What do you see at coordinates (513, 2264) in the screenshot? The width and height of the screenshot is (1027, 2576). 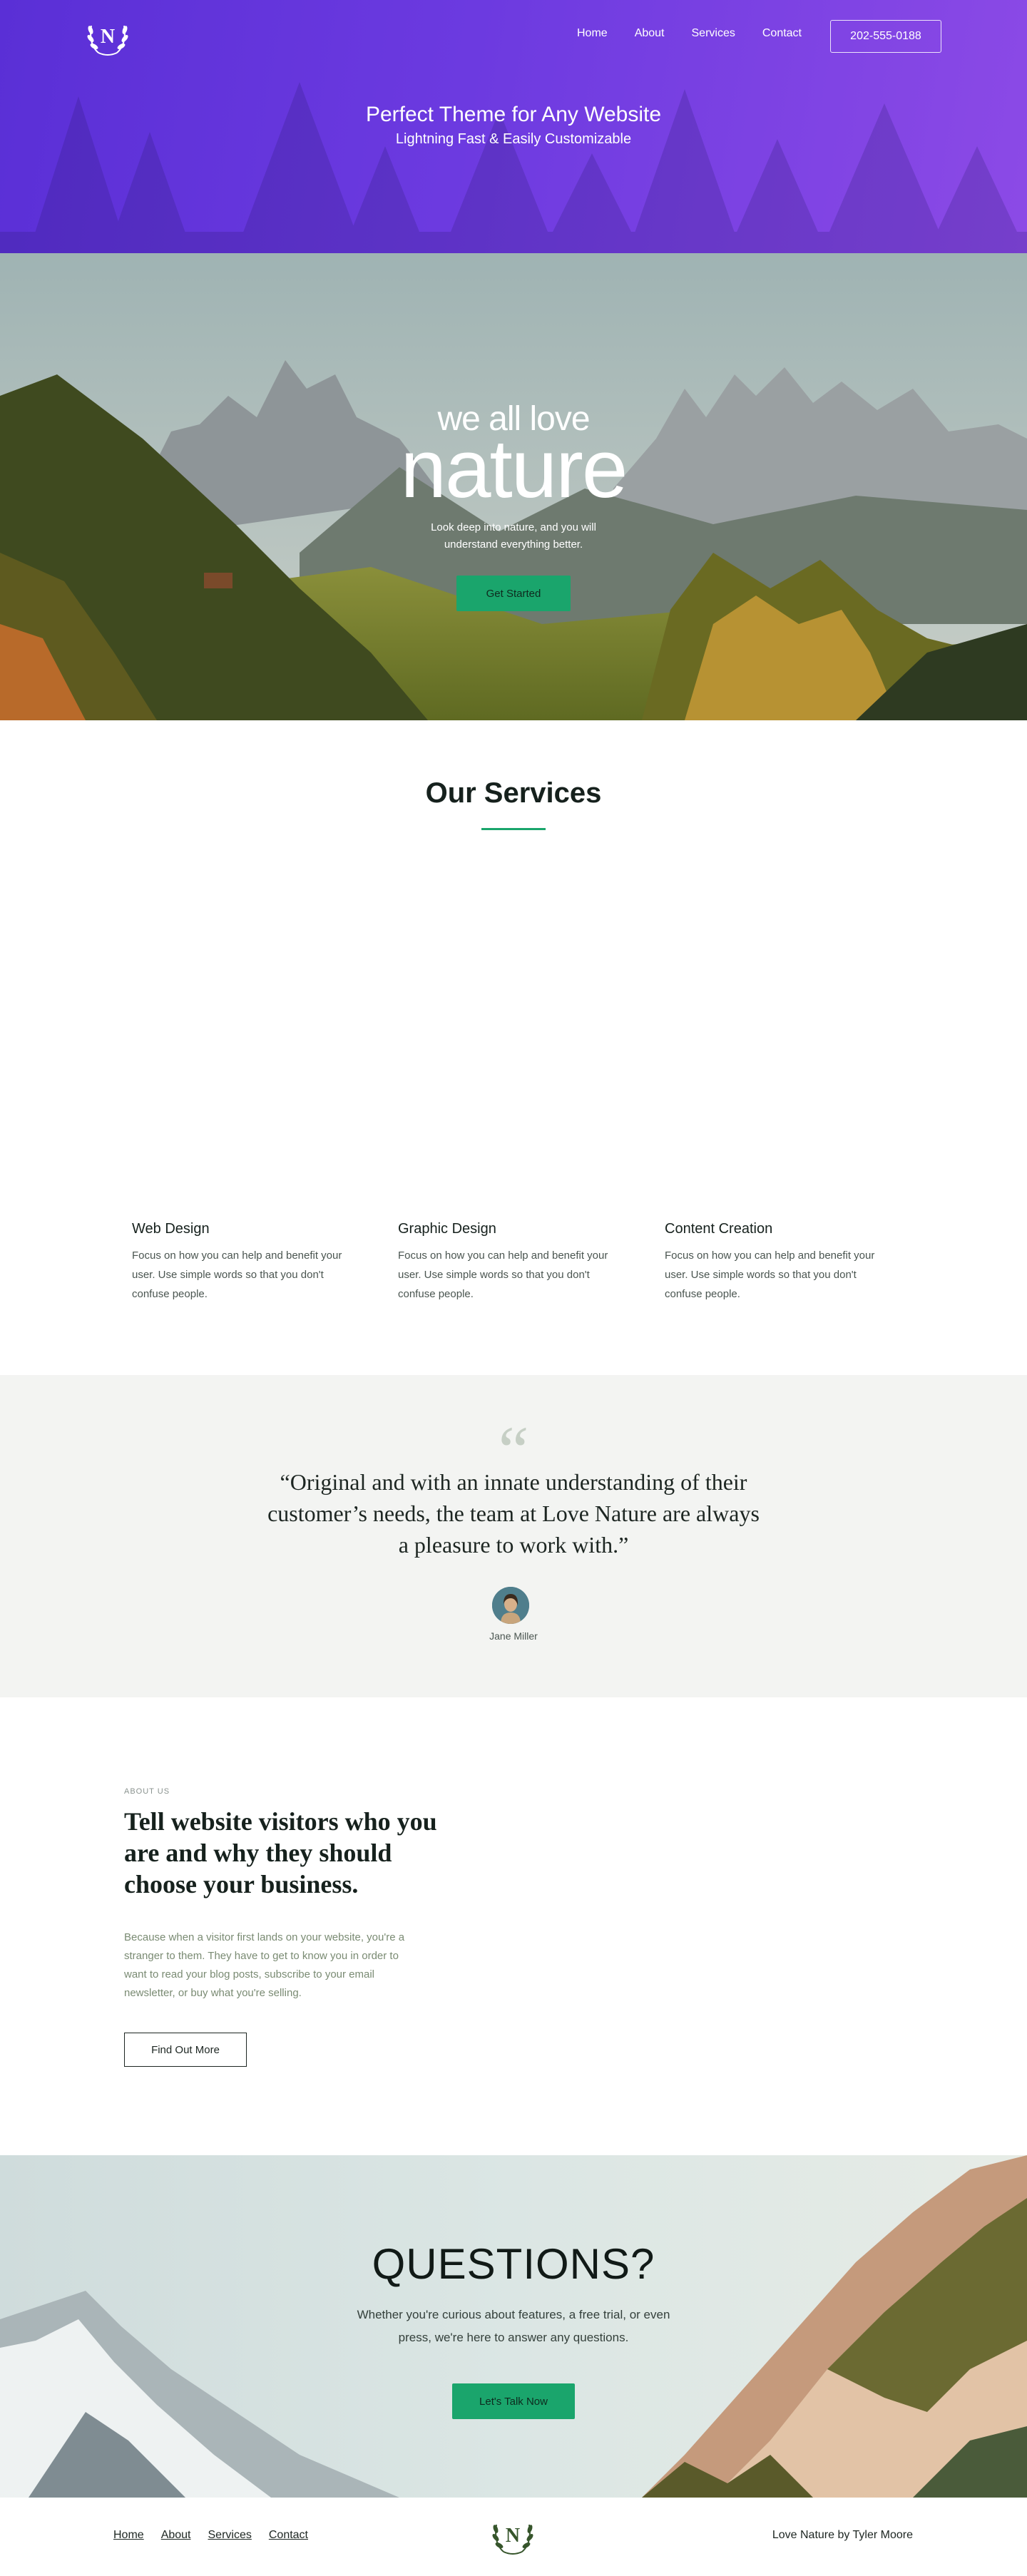 I see `questions-title: QUESTIONS?` at bounding box center [513, 2264].